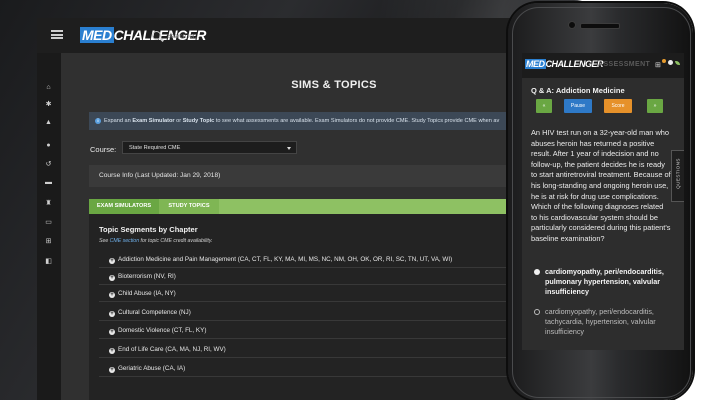  Describe the element at coordinates (153, 121) in the screenshot. I see `info-bold-1: Exam Simulator` at that location.